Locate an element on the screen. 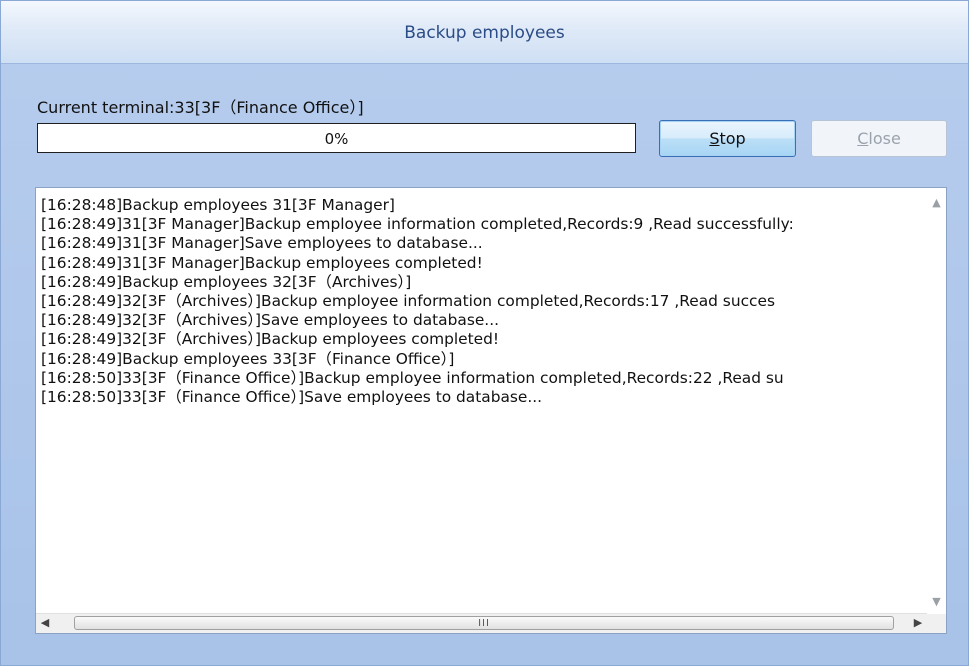 This screenshot has width=969, height=666. scroll-up-icon: ▲ is located at coordinates (936, 202).